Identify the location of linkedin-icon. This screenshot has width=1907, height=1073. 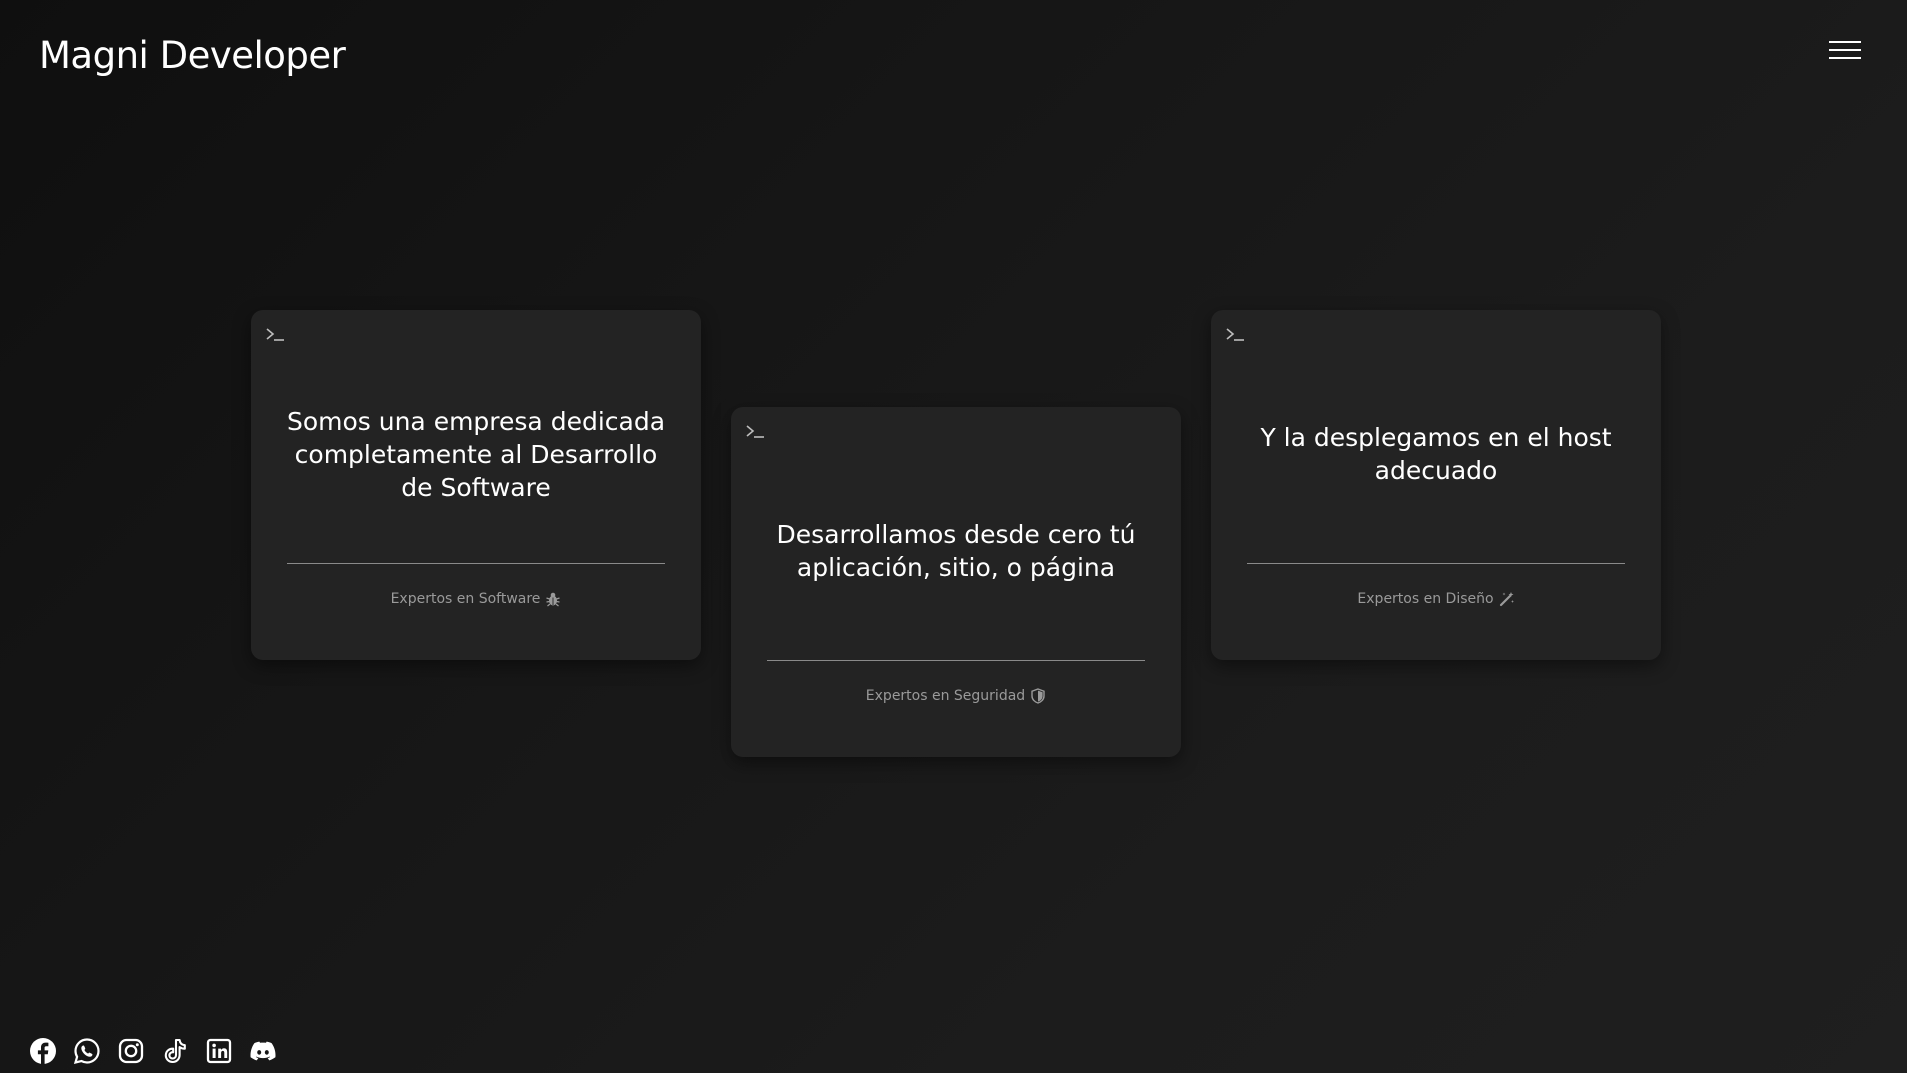
(219, 1051).